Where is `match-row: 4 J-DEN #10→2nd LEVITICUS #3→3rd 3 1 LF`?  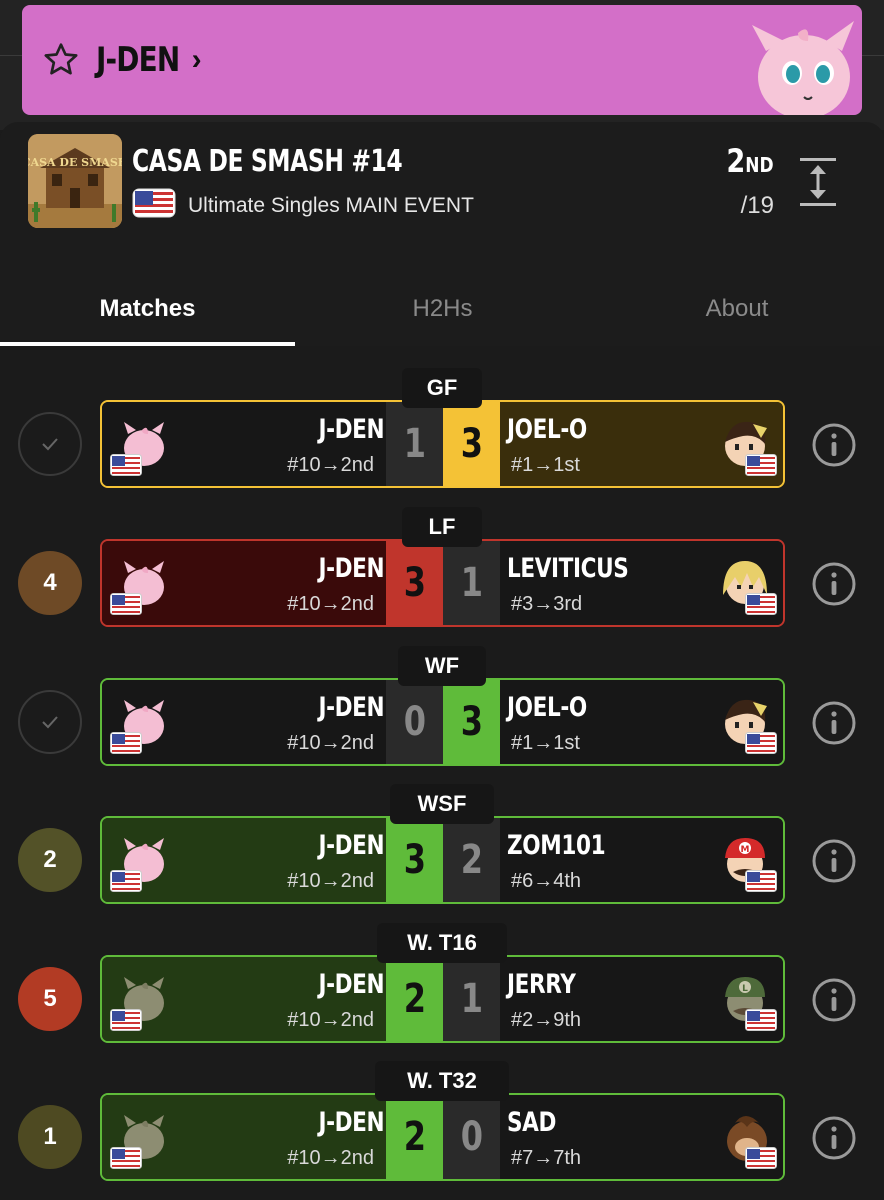
match-row: 4 J-DEN #10→2nd LEVITICUS #3→3rd 3 1 LF is located at coordinates (442, 568).